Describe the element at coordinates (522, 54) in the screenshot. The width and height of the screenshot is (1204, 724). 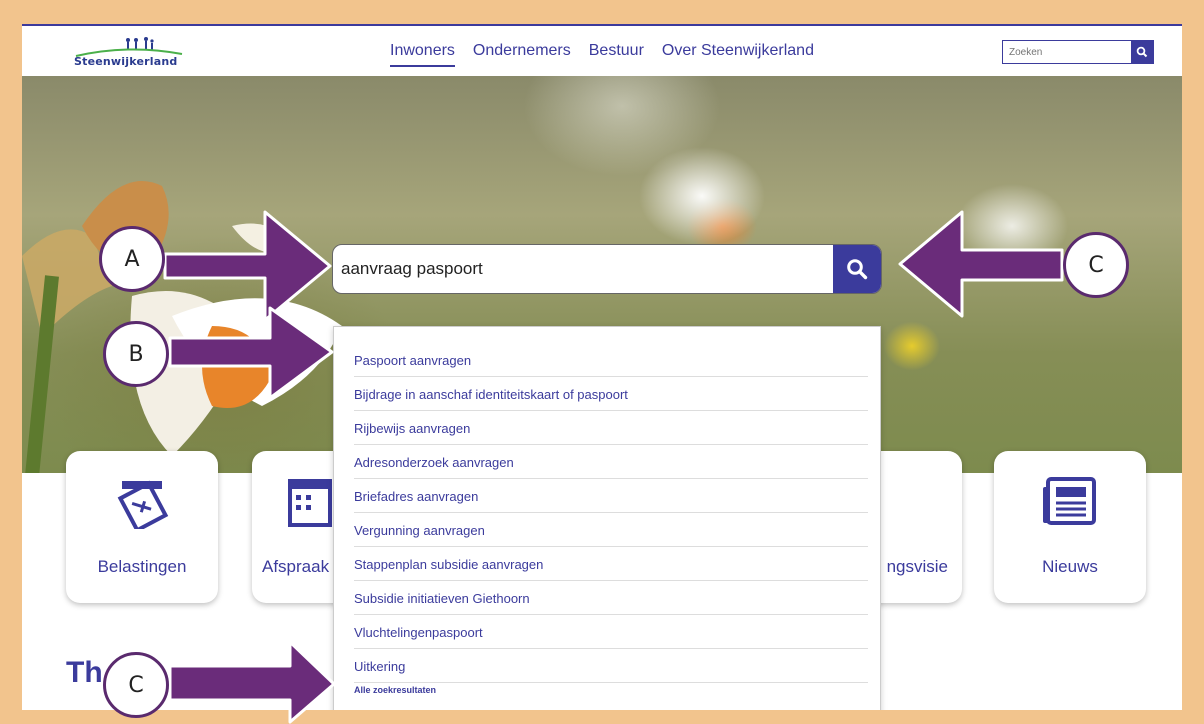
I see `nav-ondernemers: Ondernemers` at that location.